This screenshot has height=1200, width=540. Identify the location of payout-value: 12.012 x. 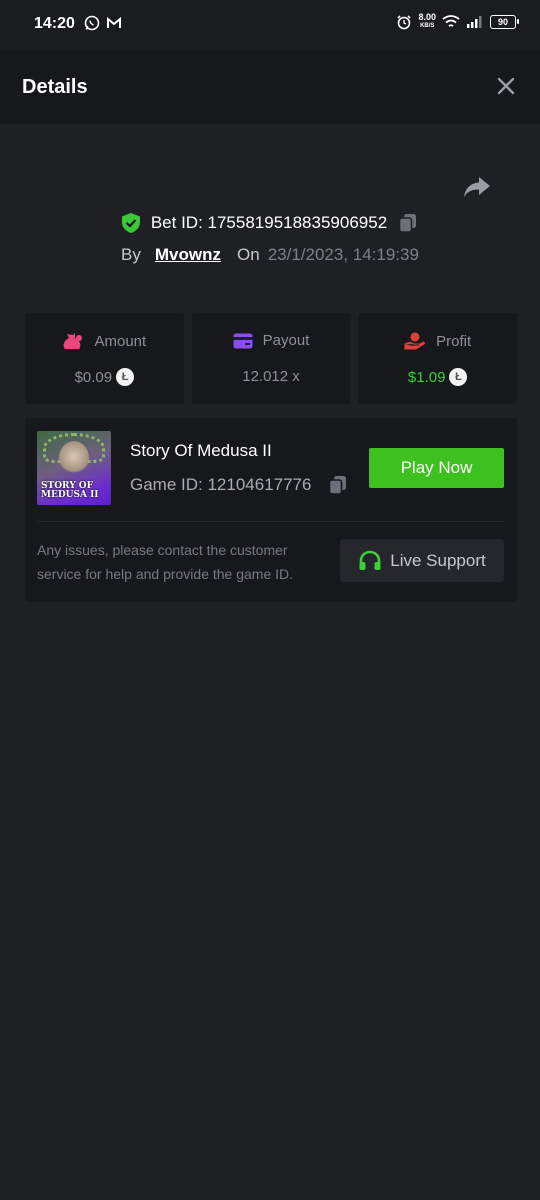
(271, 376).